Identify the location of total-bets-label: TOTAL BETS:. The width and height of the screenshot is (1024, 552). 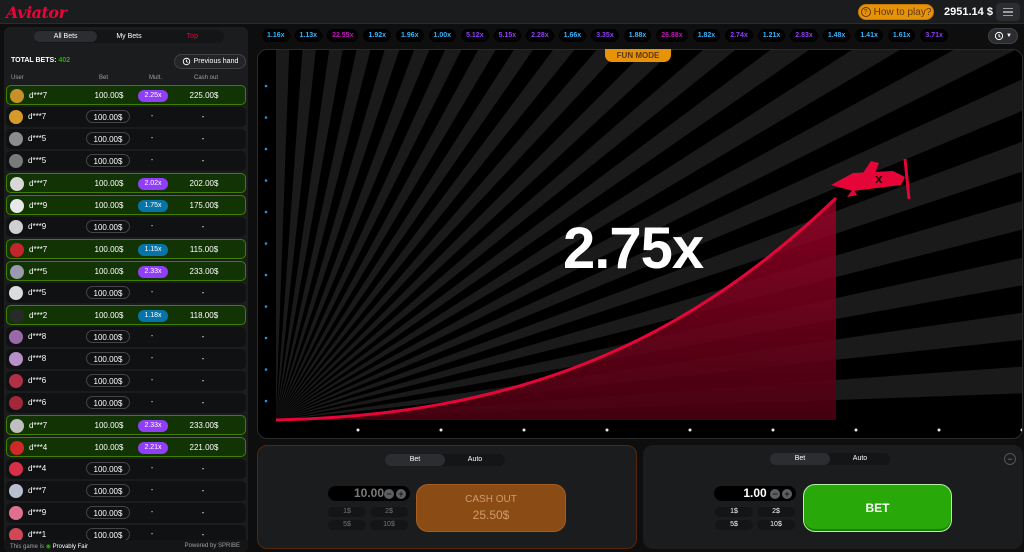
(34, 60).